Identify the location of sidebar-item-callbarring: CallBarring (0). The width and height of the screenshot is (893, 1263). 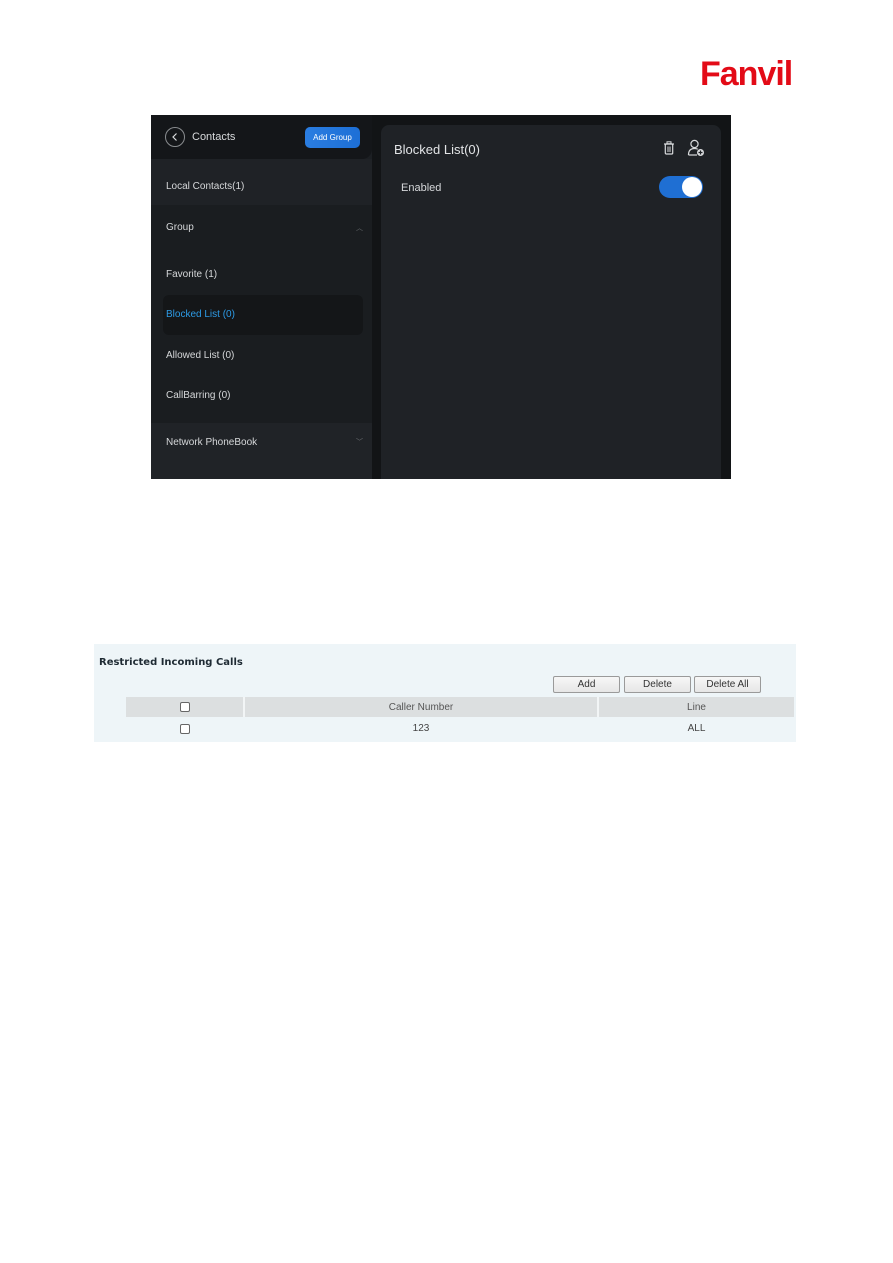
(198, 395).